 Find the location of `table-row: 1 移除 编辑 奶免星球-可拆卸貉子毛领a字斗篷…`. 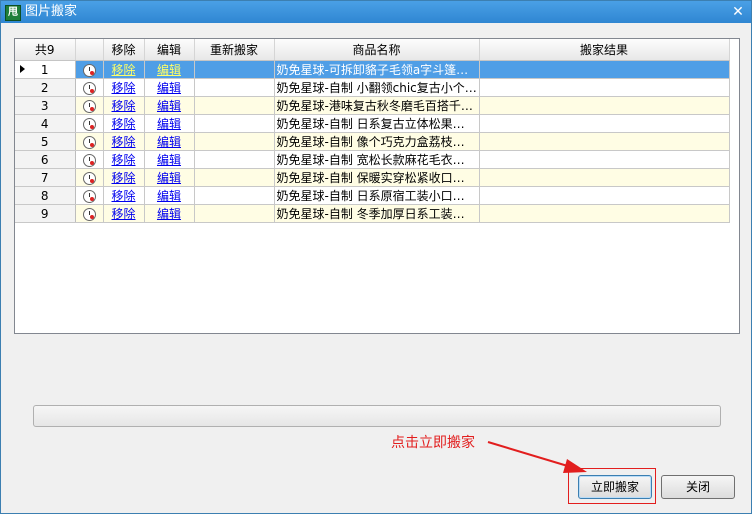

table-row: 1 移除 编辑 奶免星球-可拆卸貉子毛领a字斗篷… is located at coordinates (372, 69).